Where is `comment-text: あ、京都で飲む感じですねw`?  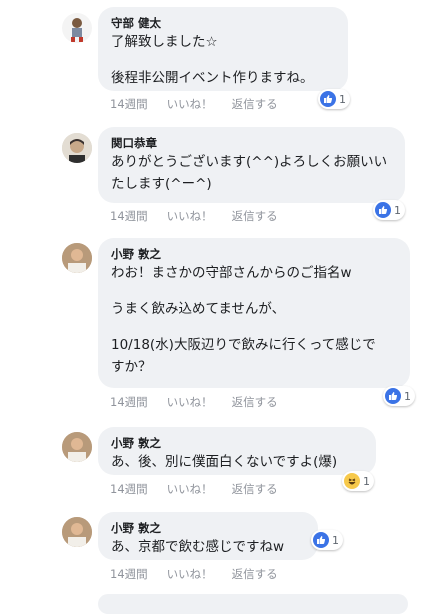 comment-text: あ、京都で飲む感じですねw is located at coordinates (198, 547).